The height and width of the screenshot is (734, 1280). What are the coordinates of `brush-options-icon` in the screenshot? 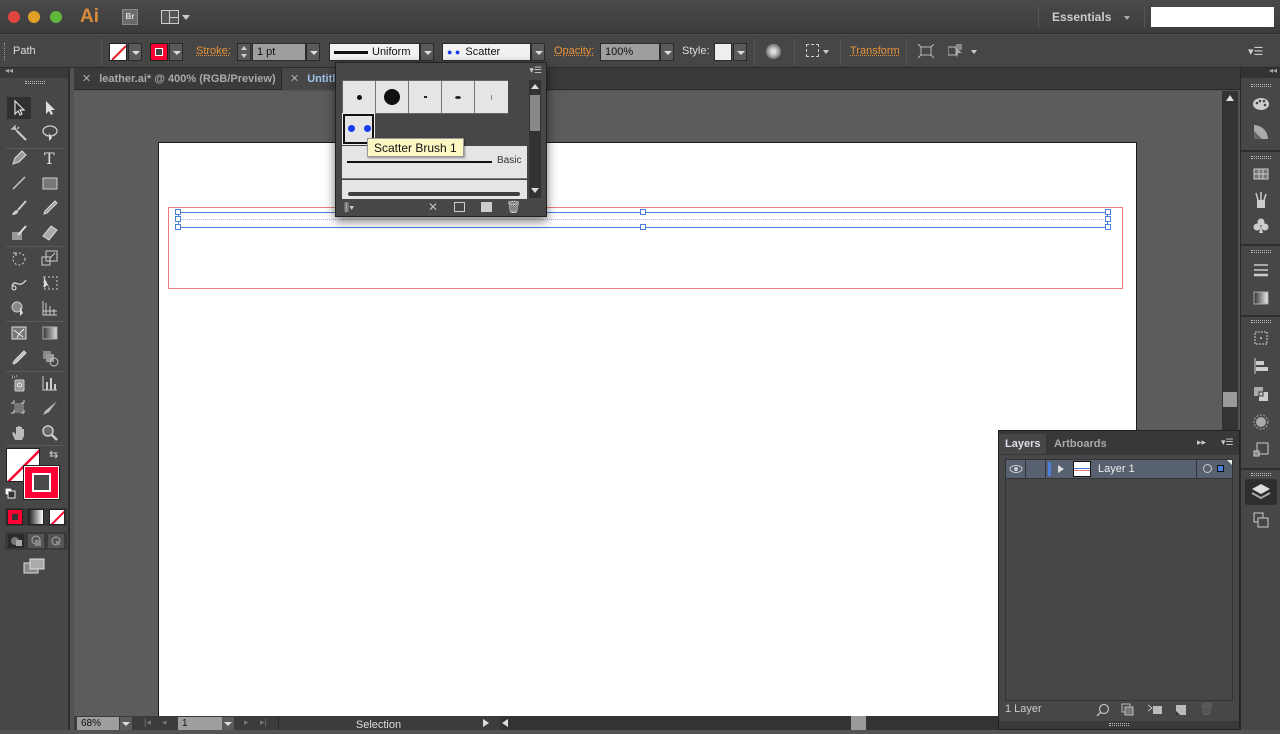 It's located at (459, 207).